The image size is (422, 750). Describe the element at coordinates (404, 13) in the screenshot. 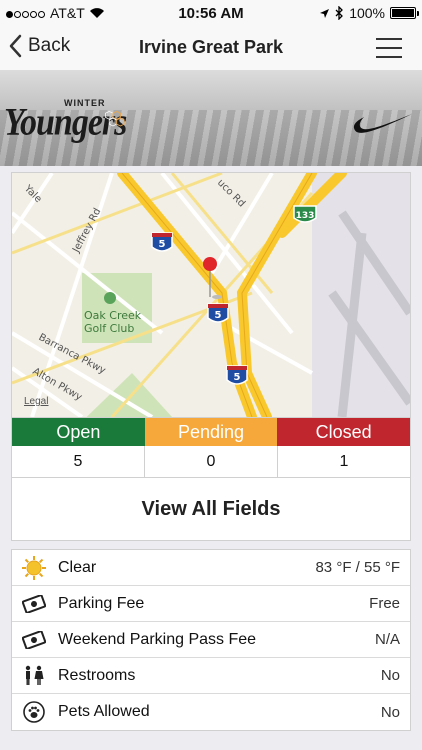

I see `battery-icon` at that location.